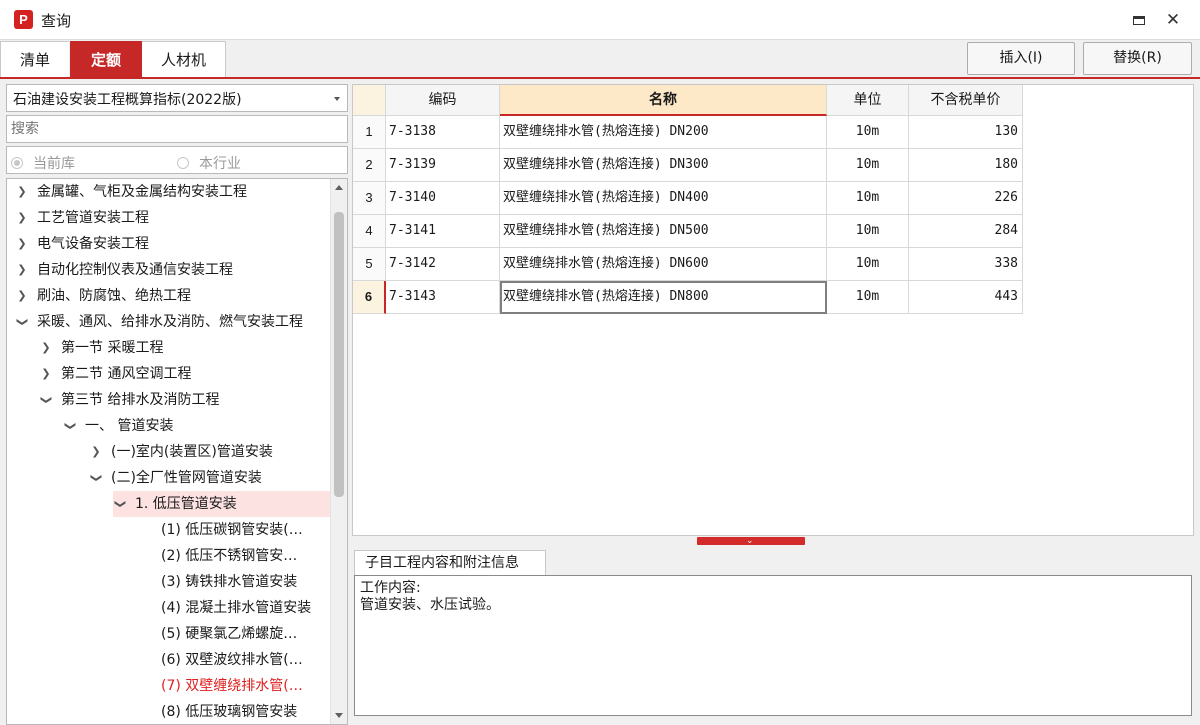  I want to click on tree-item: ❯ 刷油、防腐蚀、绝热工程, so click(103, 296).